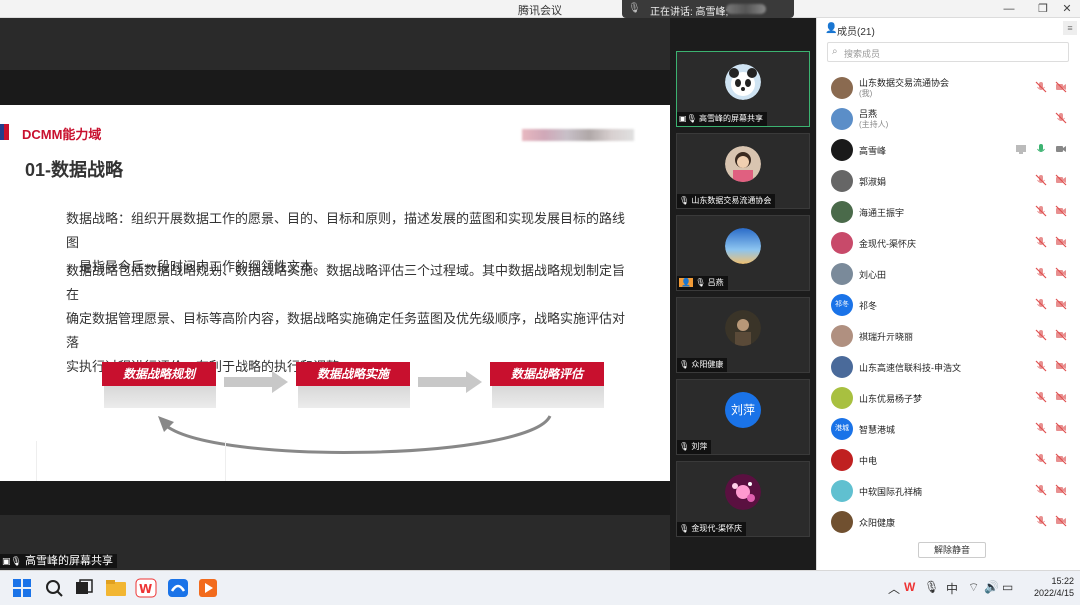 Image resolution: width=1080 pixels, height=605 pixels. Describe the element at coordinates (84, 588) in the screenshot. I see `task-view-icon` at that location.